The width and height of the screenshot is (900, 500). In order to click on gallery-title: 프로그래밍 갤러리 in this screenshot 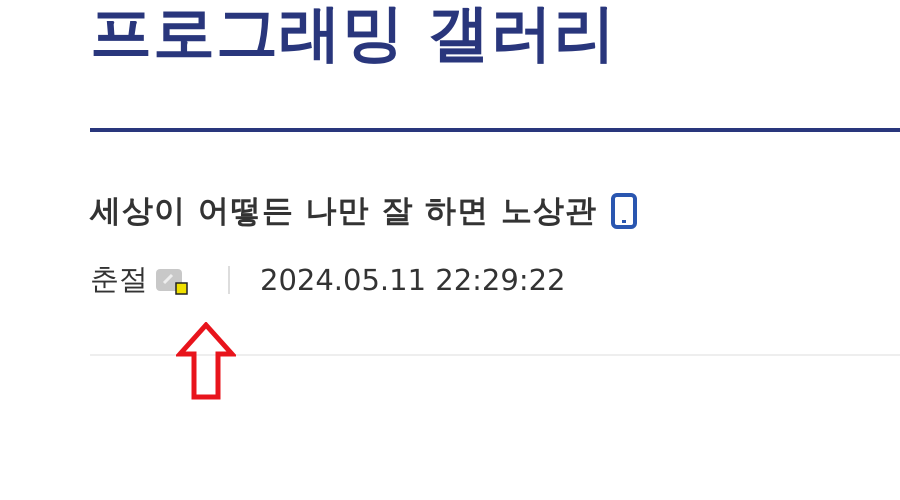, I will do `click(354, 35)`.